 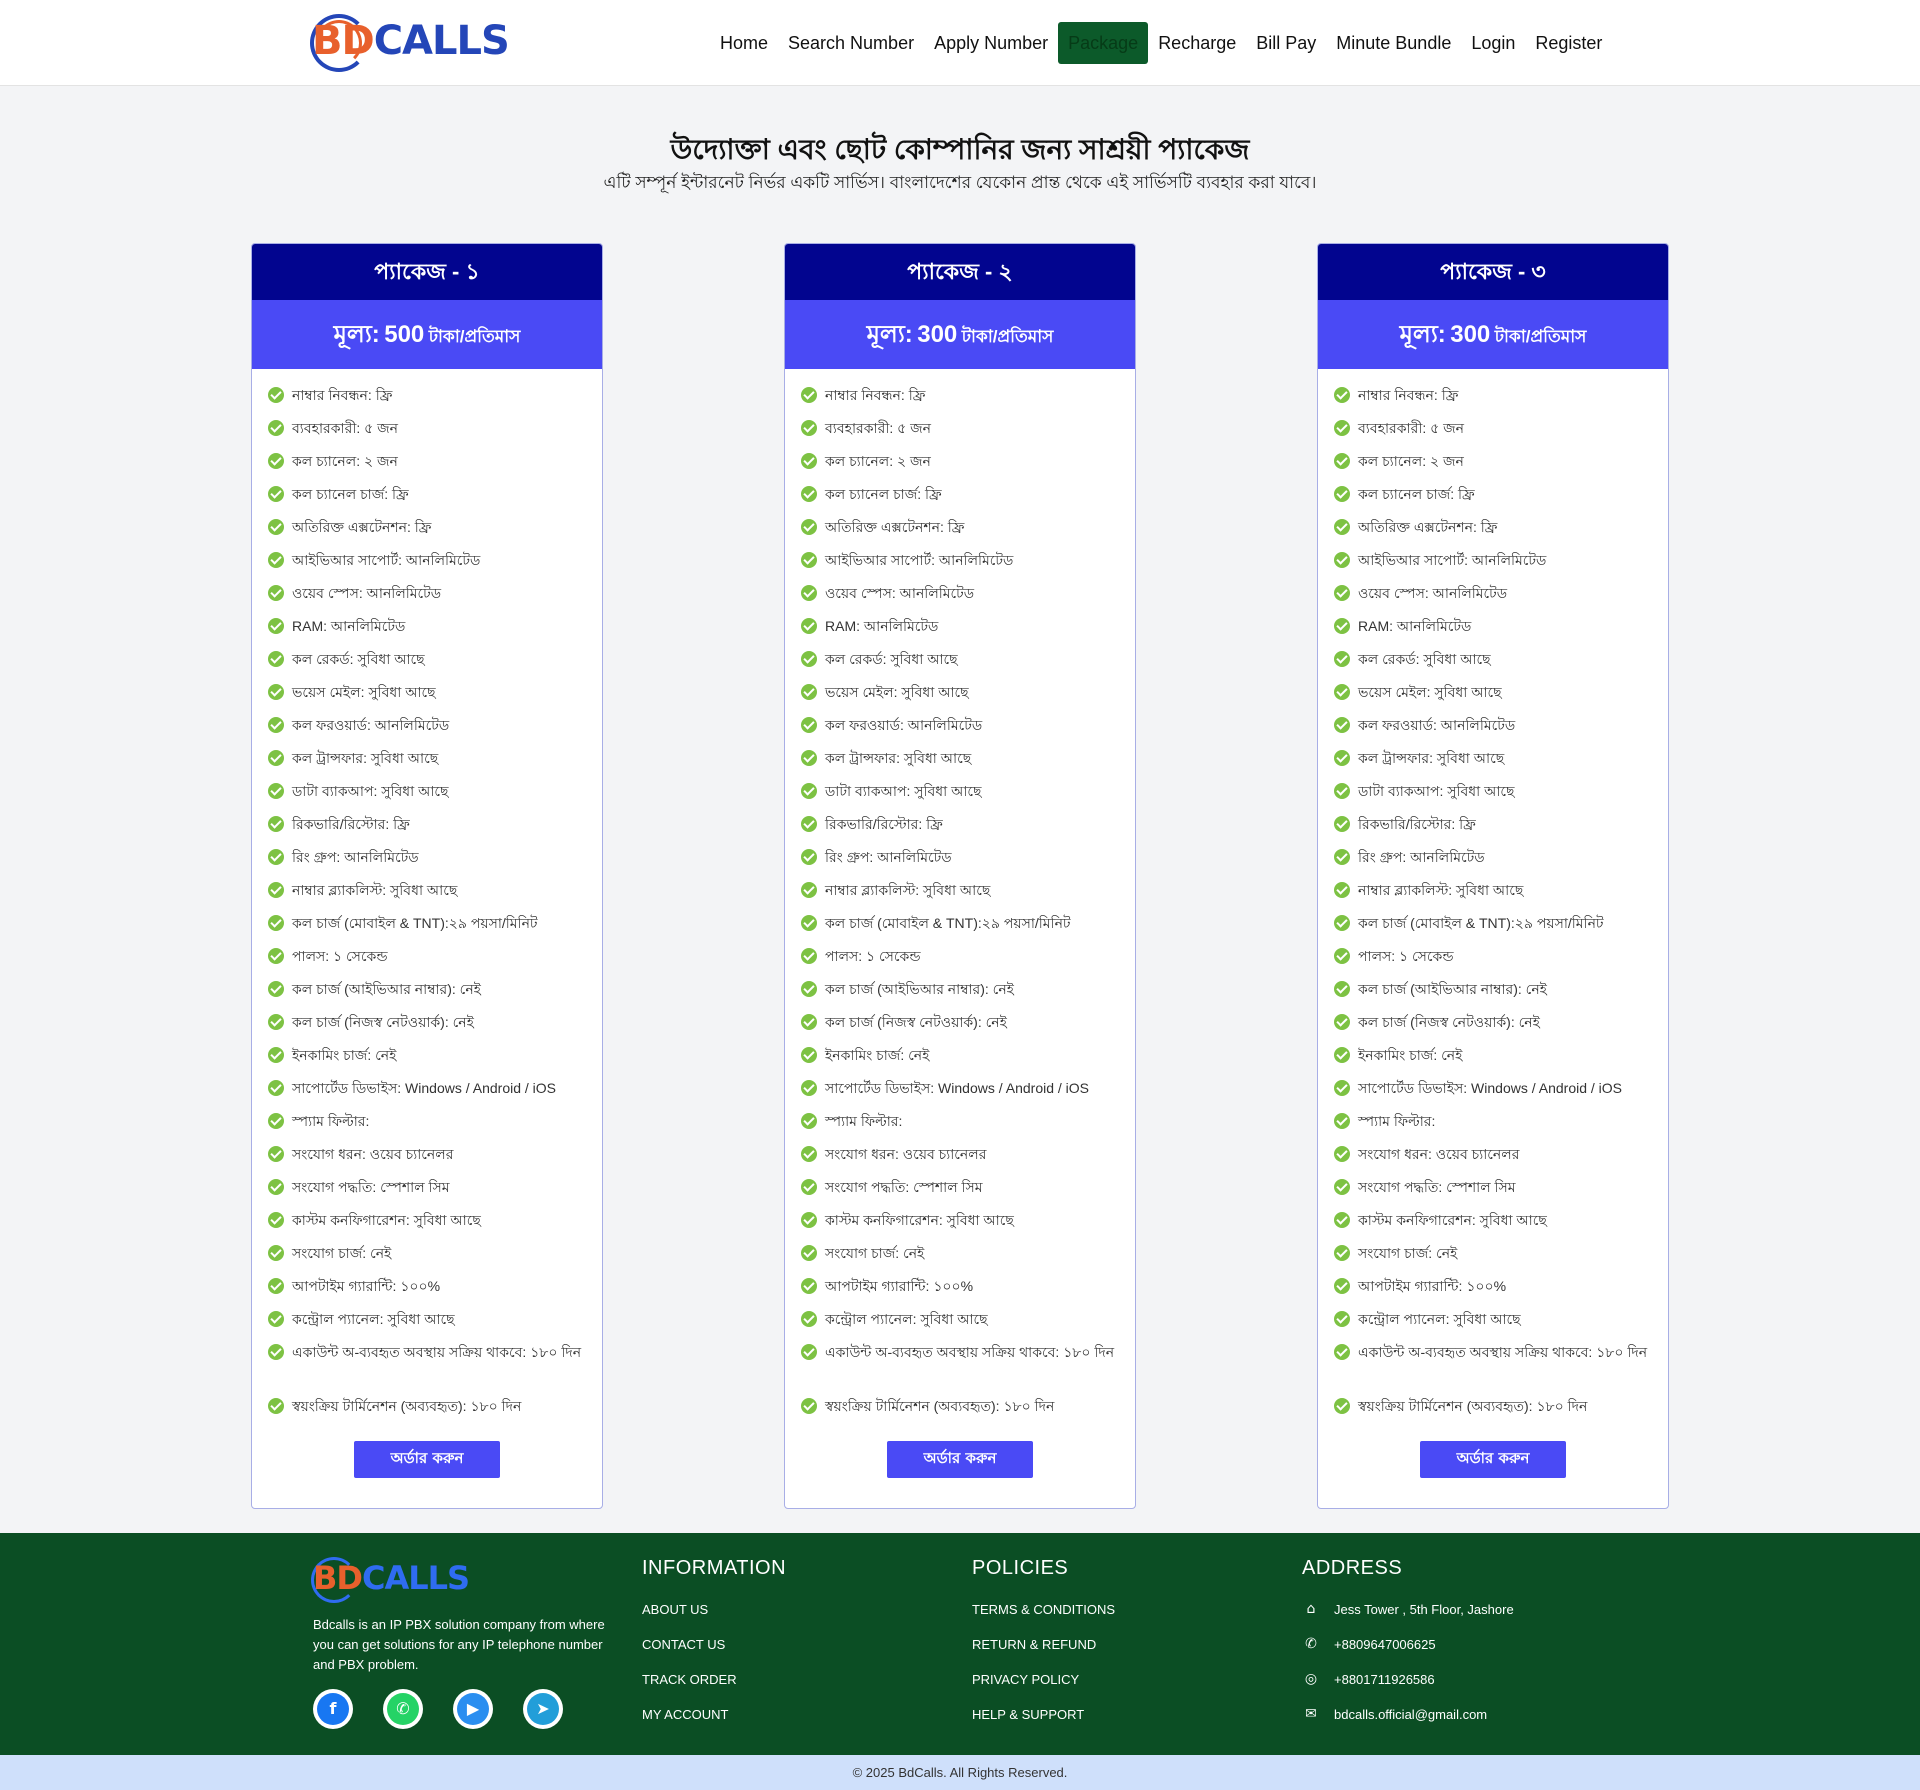 What do you see at coordinates (543, 1709) in the screenshot?
I see `telegram-icon: ➤` at bounding box center [543, 1709].